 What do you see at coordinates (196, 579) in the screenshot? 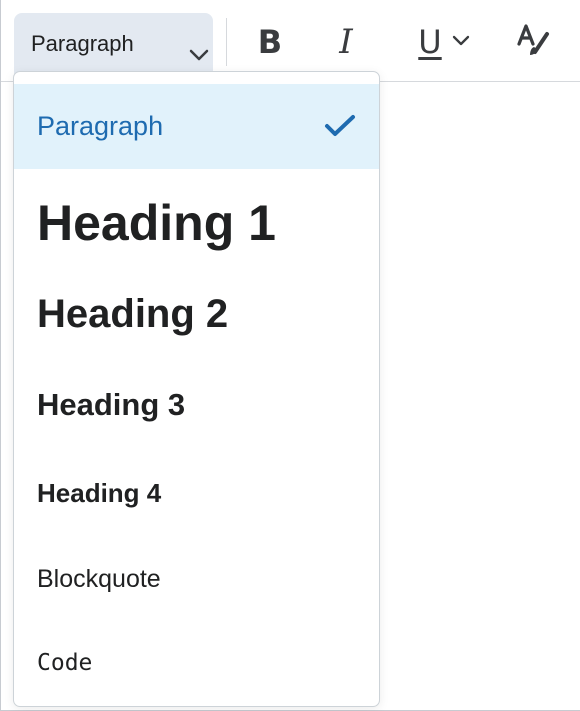
I see `menu-item-blockquote: Blockquote` at bounding box center [196, 579].